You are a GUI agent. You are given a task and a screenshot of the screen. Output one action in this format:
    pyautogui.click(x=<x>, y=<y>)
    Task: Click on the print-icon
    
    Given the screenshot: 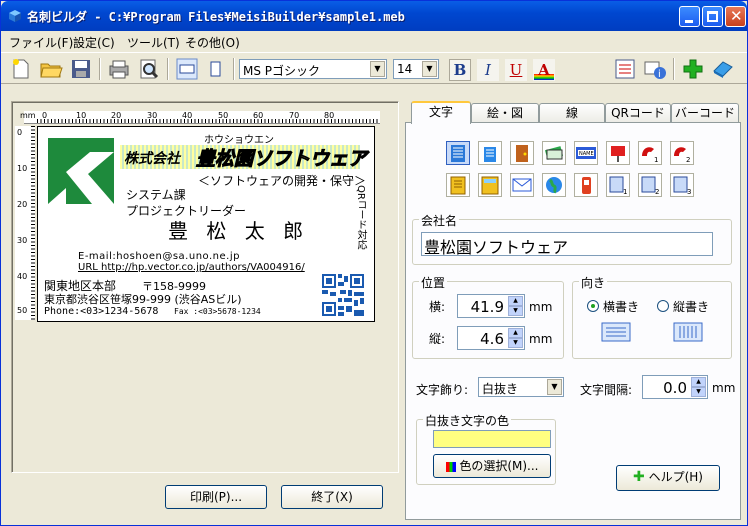 What is the action you would take?
    pyautogui.click(x=119, y=69)
    